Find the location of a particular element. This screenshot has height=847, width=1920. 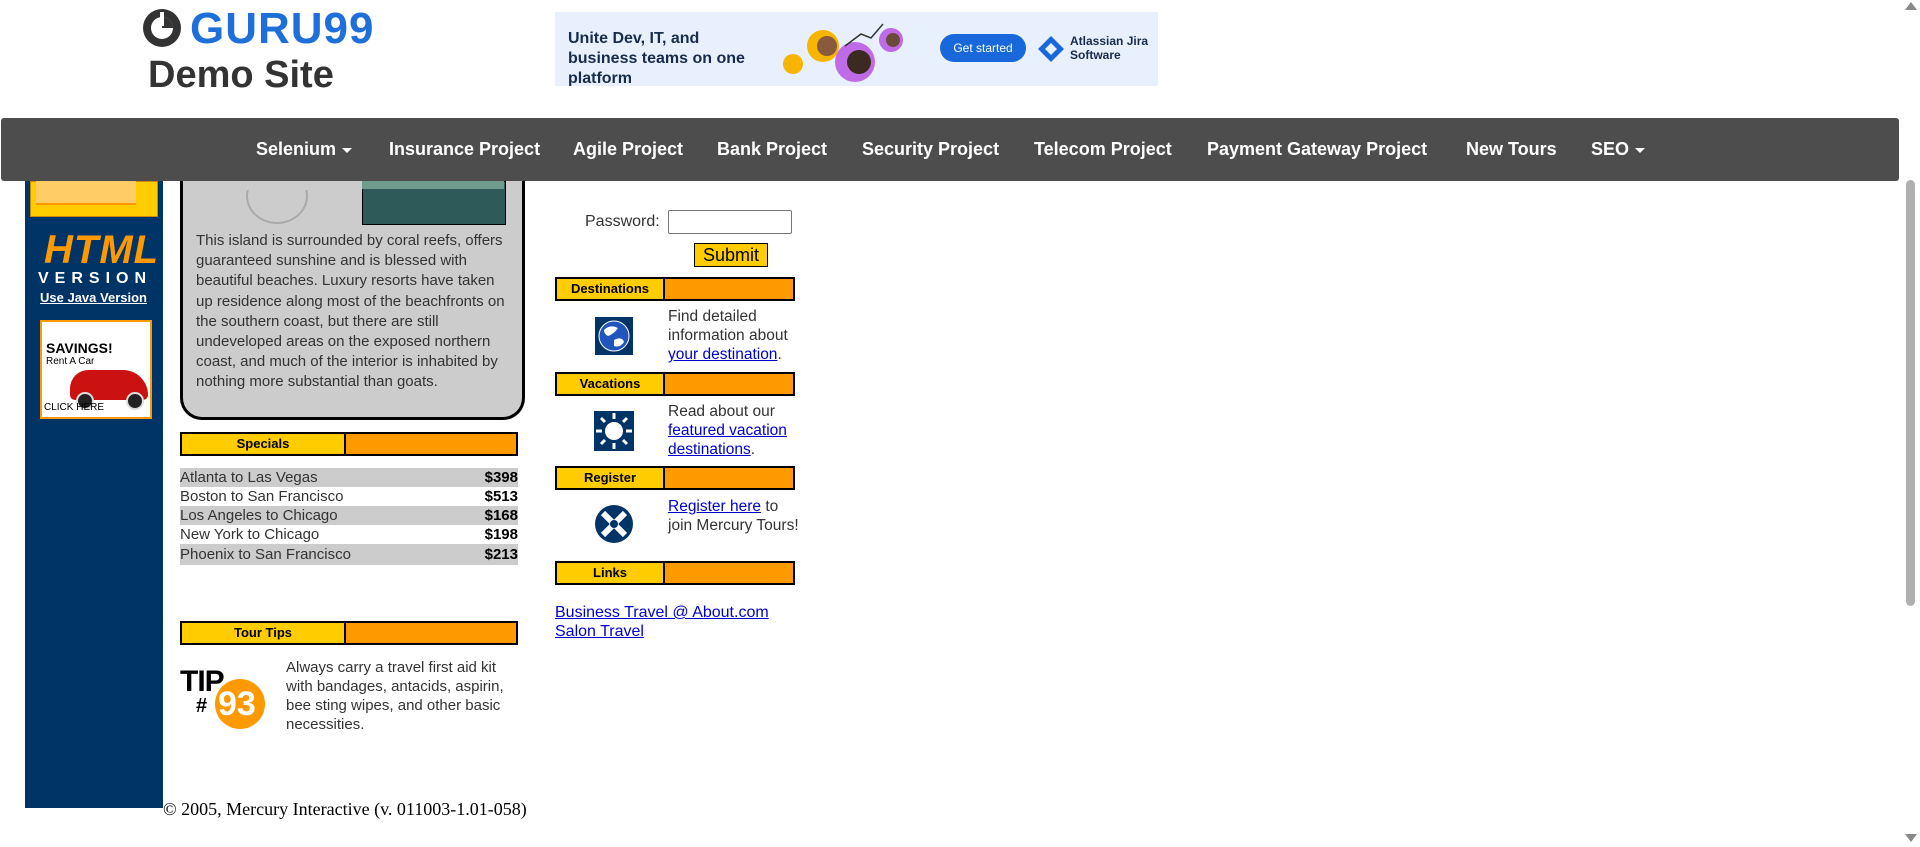

password-input is located at coordinates (730, 222).